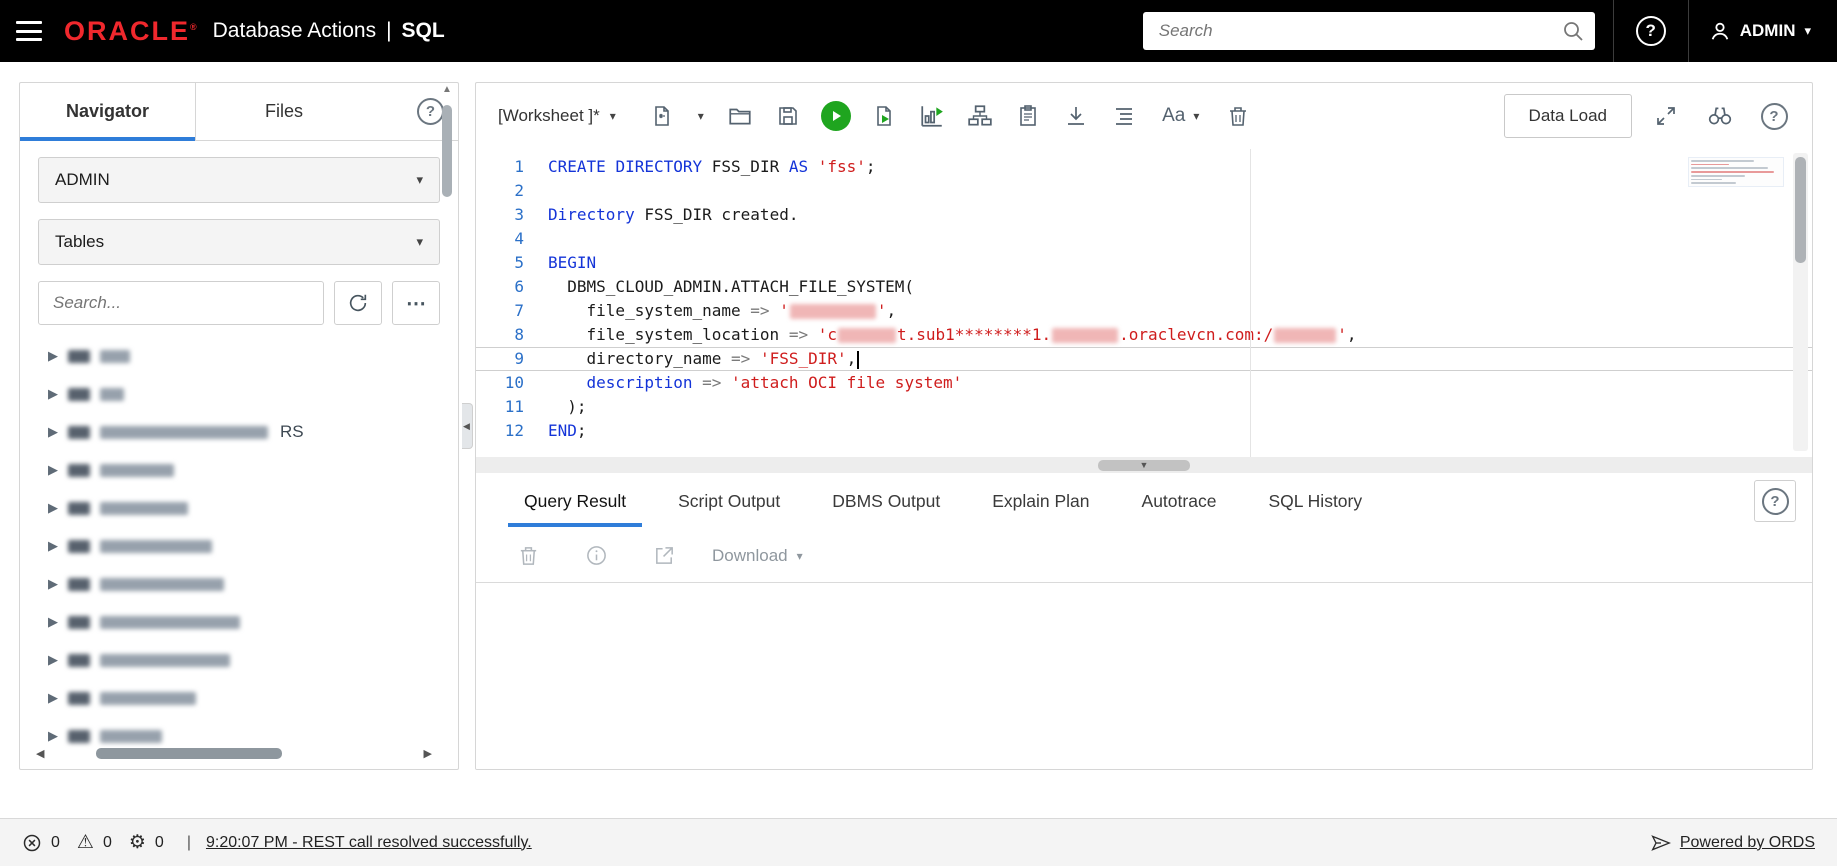 The height and width of the screenshot is (866, 1837). What do you see at coordinates (1144, 431) in the screenshot?
I see `code-line: 12 END;` at bounding box center [1144, 431].